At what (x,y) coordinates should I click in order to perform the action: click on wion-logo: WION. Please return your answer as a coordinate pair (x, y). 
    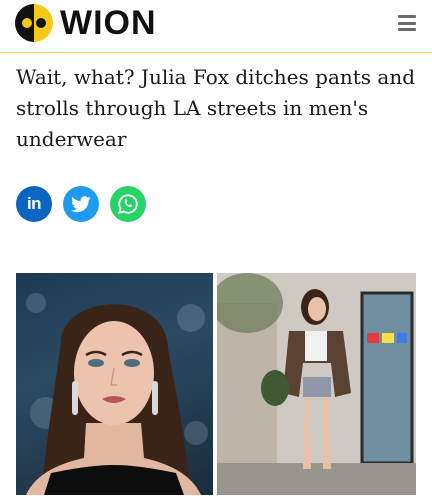
    Looking at the image, I should click on (85, 23).